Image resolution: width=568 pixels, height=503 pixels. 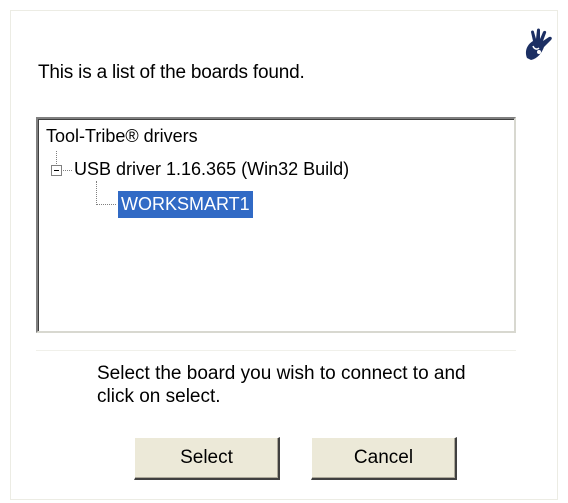 I want to click on tree-node-usb-driver: USB driver 1.16.365 (Win32 Build), so click(x=211, y=169).